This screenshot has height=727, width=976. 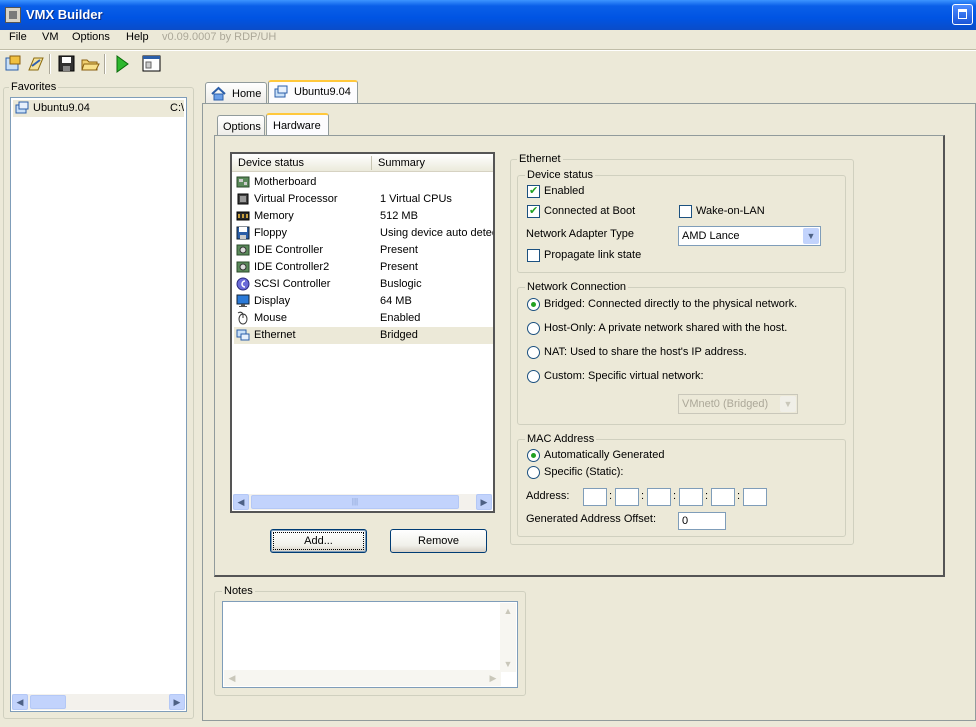 I want to click on column-divider, so click(x=371, y=163).